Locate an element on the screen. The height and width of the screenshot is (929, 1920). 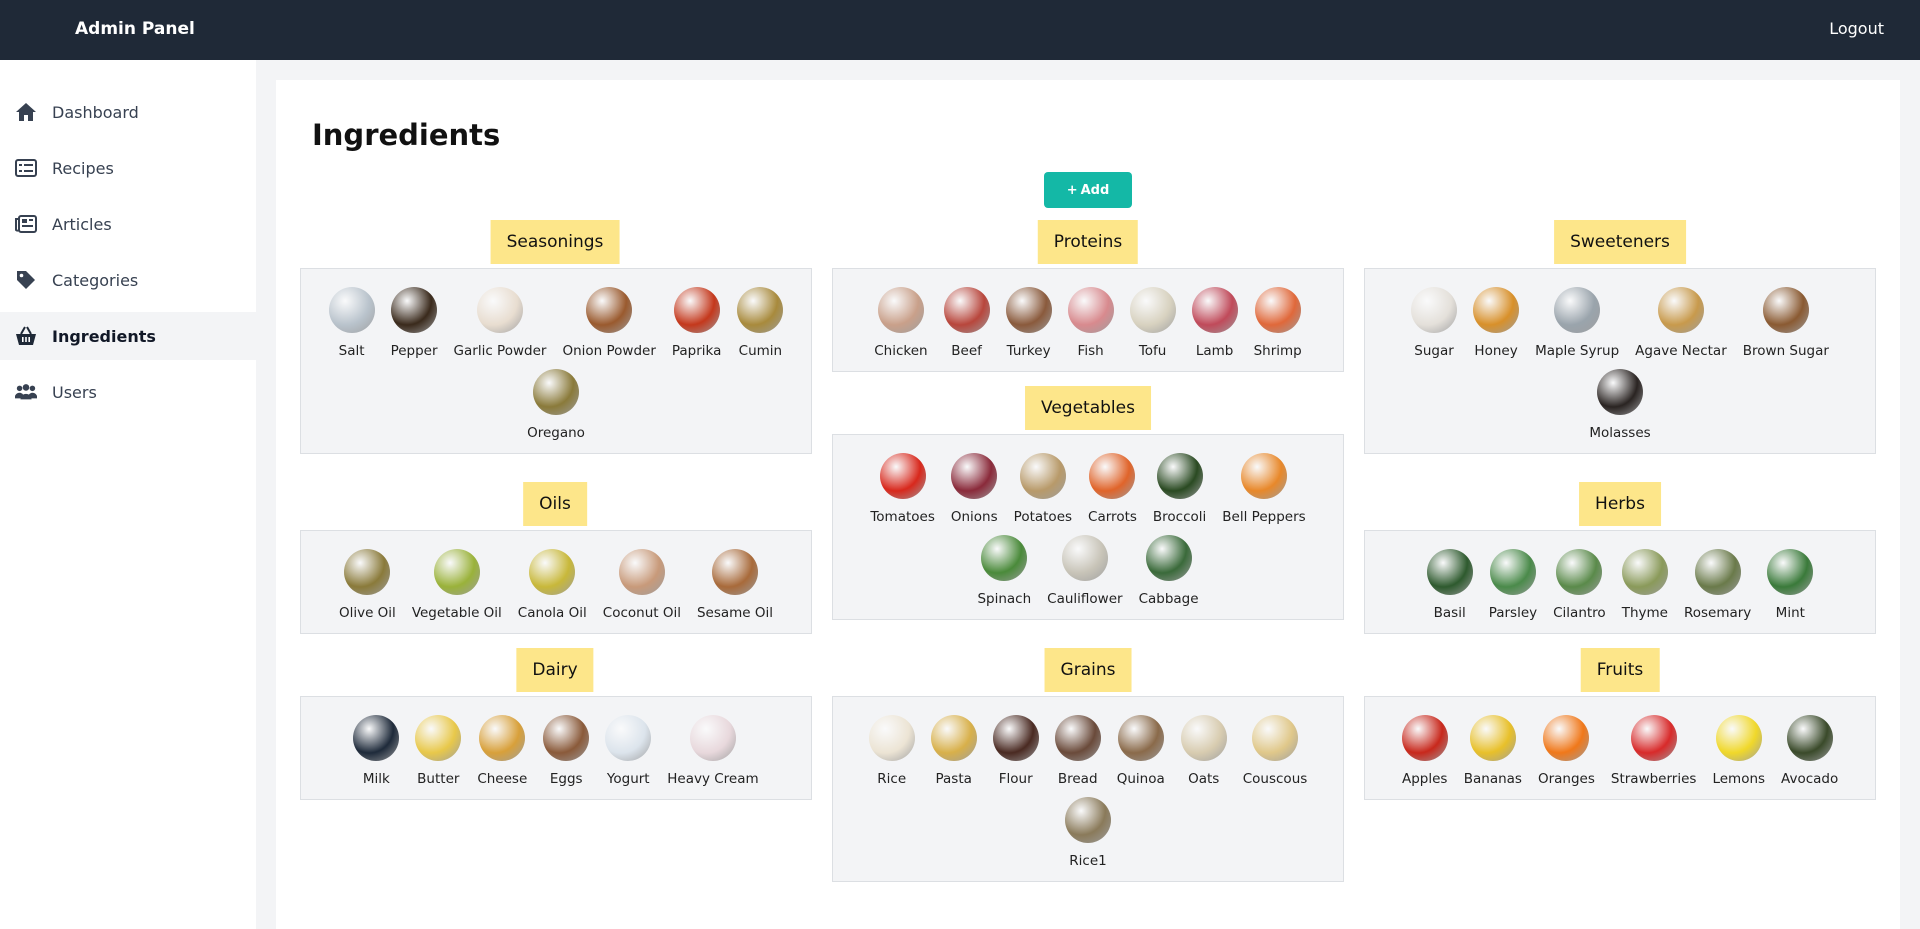
ingredient-item: Strawberries is located at coordinates (1654, 751).